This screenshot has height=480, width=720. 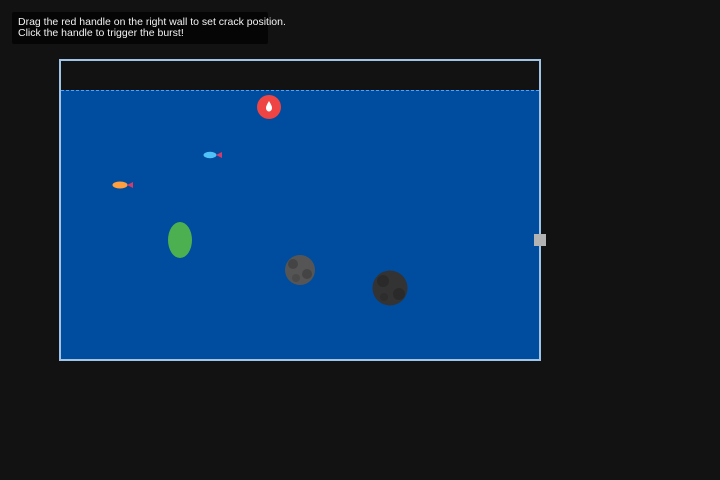 What do you see at coordinates (101, 33) in the screenshot?
I see `instruction-line-2: Click the handle to trigger the burst!` at bounding box center [101, 33].